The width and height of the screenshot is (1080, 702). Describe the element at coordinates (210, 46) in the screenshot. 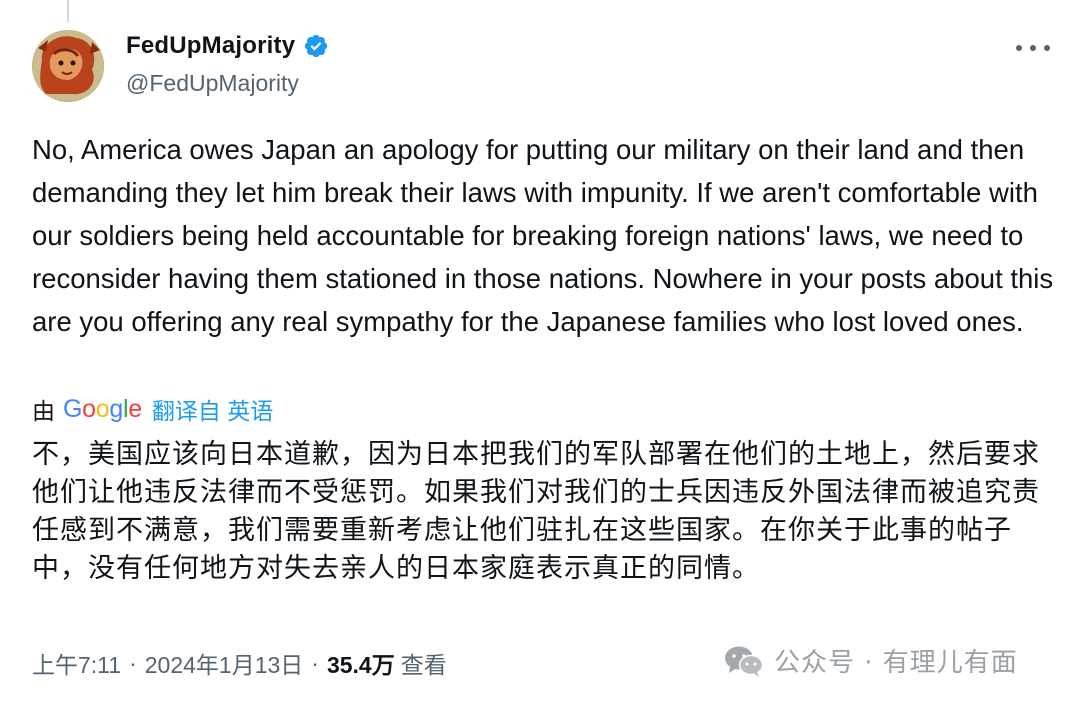

I see `author-display-name: FedUpMajority` at that location.